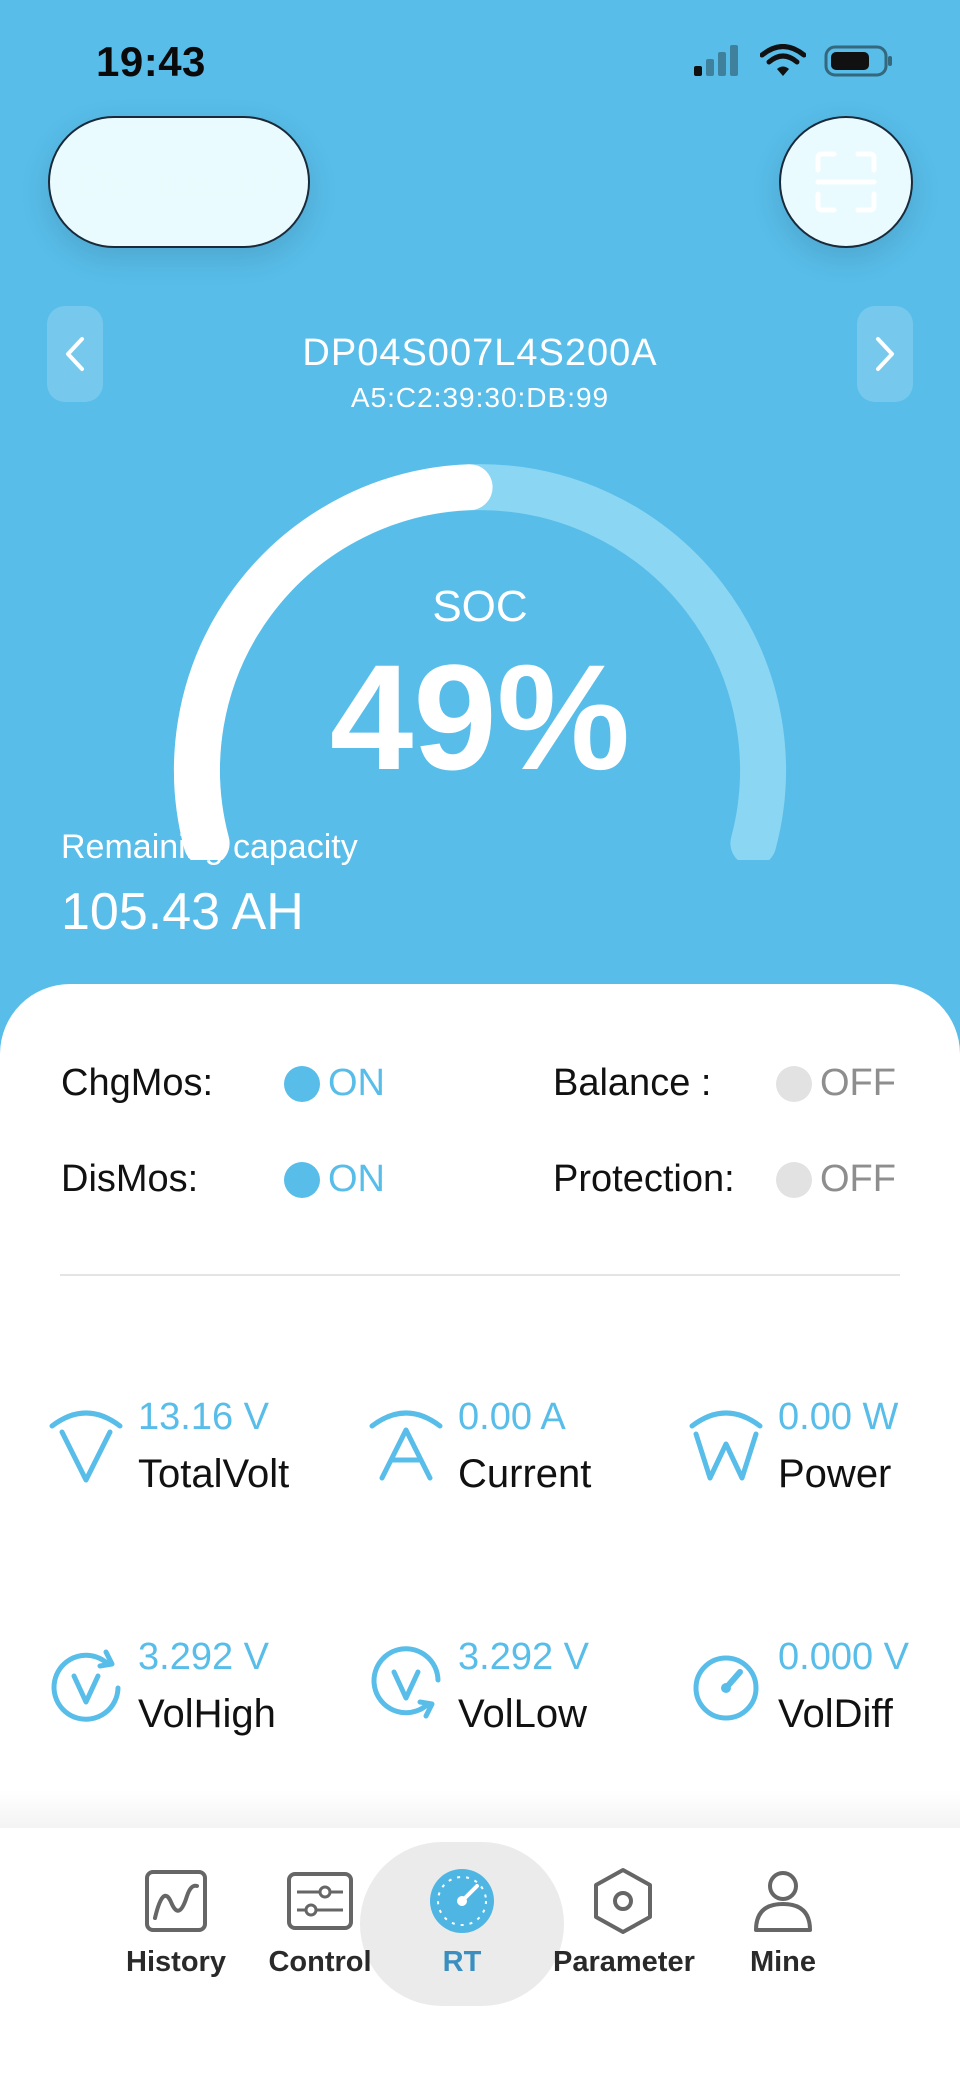  Describe the element at coordinates (835, 1474) in the screenshot. I see `metric-label: Power` at that location.